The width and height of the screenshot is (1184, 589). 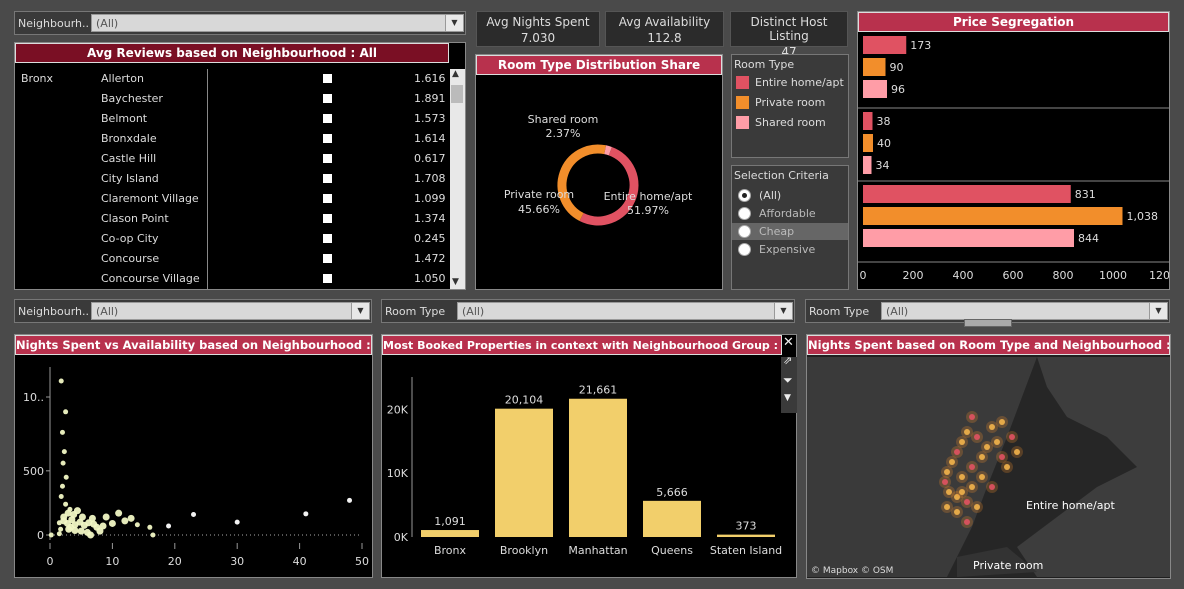 I want to click on table-row: Castle Hill 0.617, so click(x=239, y=159).